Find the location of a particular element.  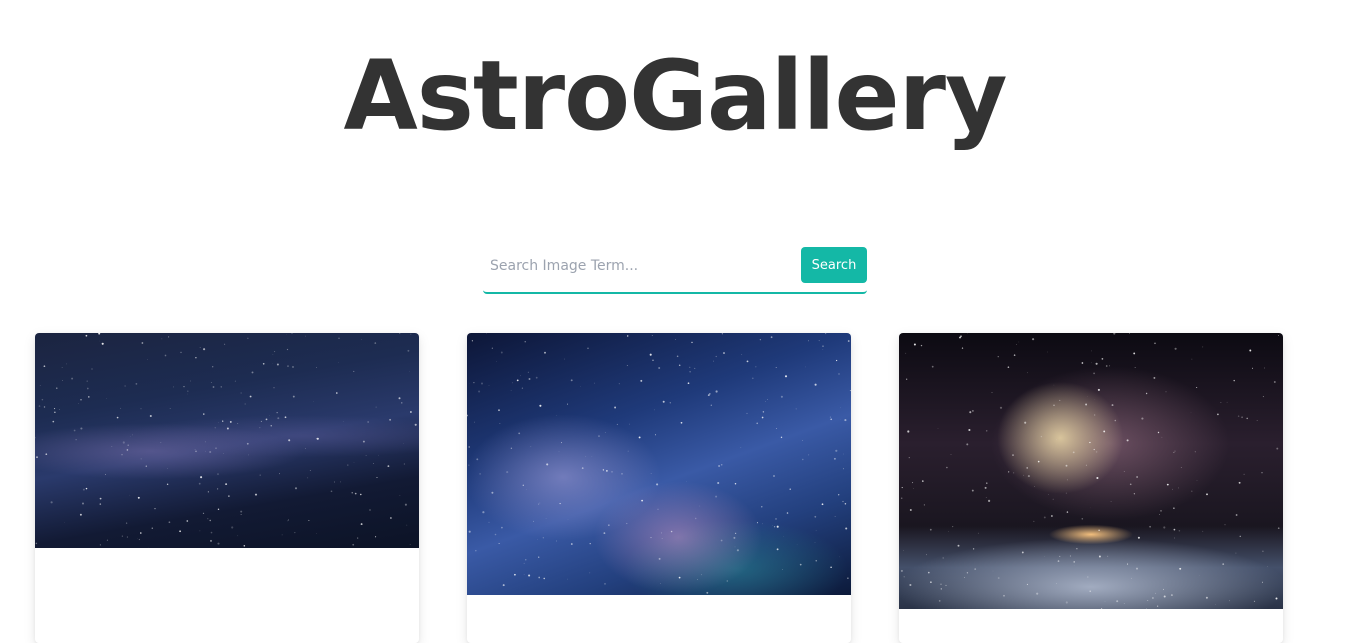

search-input is located at coordinates (640, 266).